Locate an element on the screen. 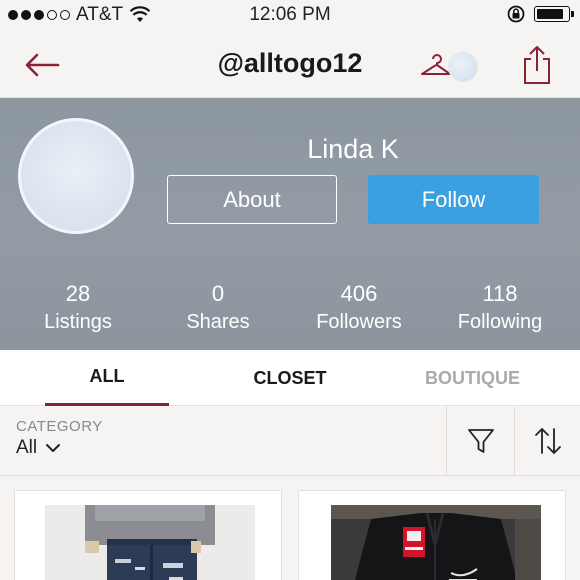  tab-closet: CLOSET is located at coordinates (290, 378).